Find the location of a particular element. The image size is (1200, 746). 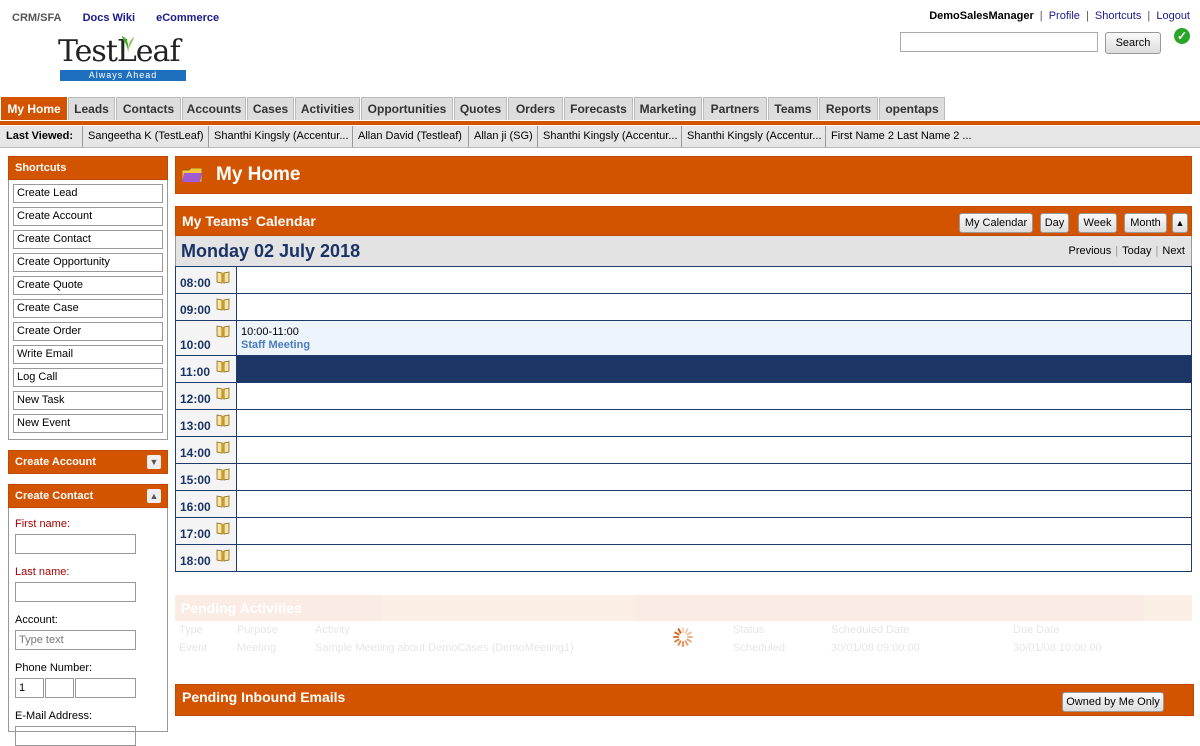

shortcut-new-event: New Event is located at coordinates (88, 423).